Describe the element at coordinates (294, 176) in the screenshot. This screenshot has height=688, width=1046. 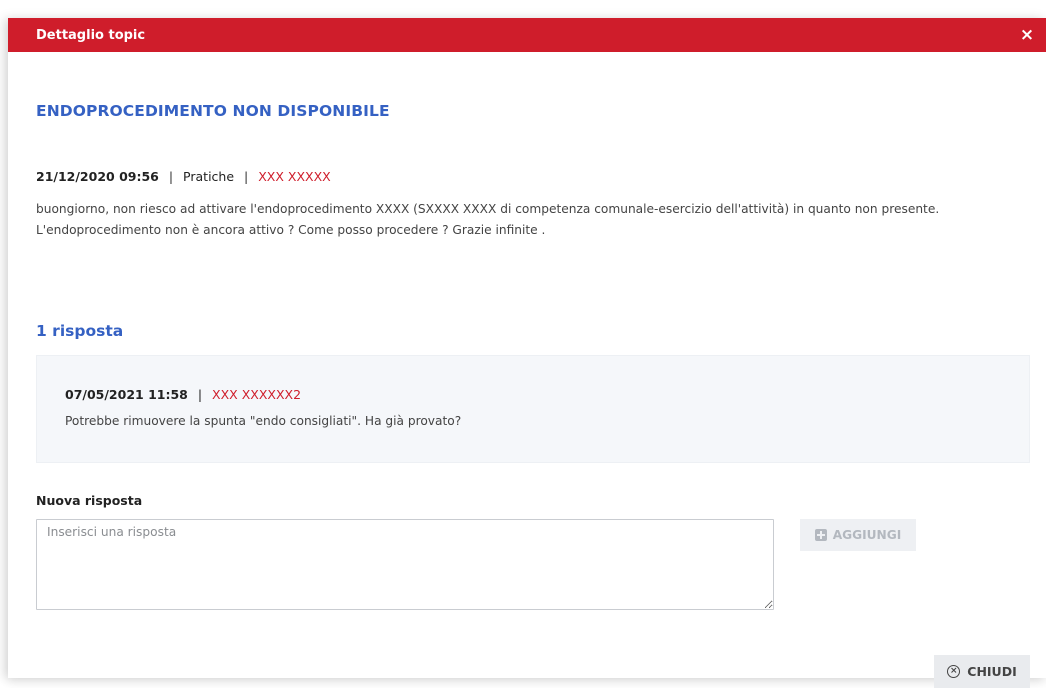
I see `topic-author: XXX XXXXX` at that location.